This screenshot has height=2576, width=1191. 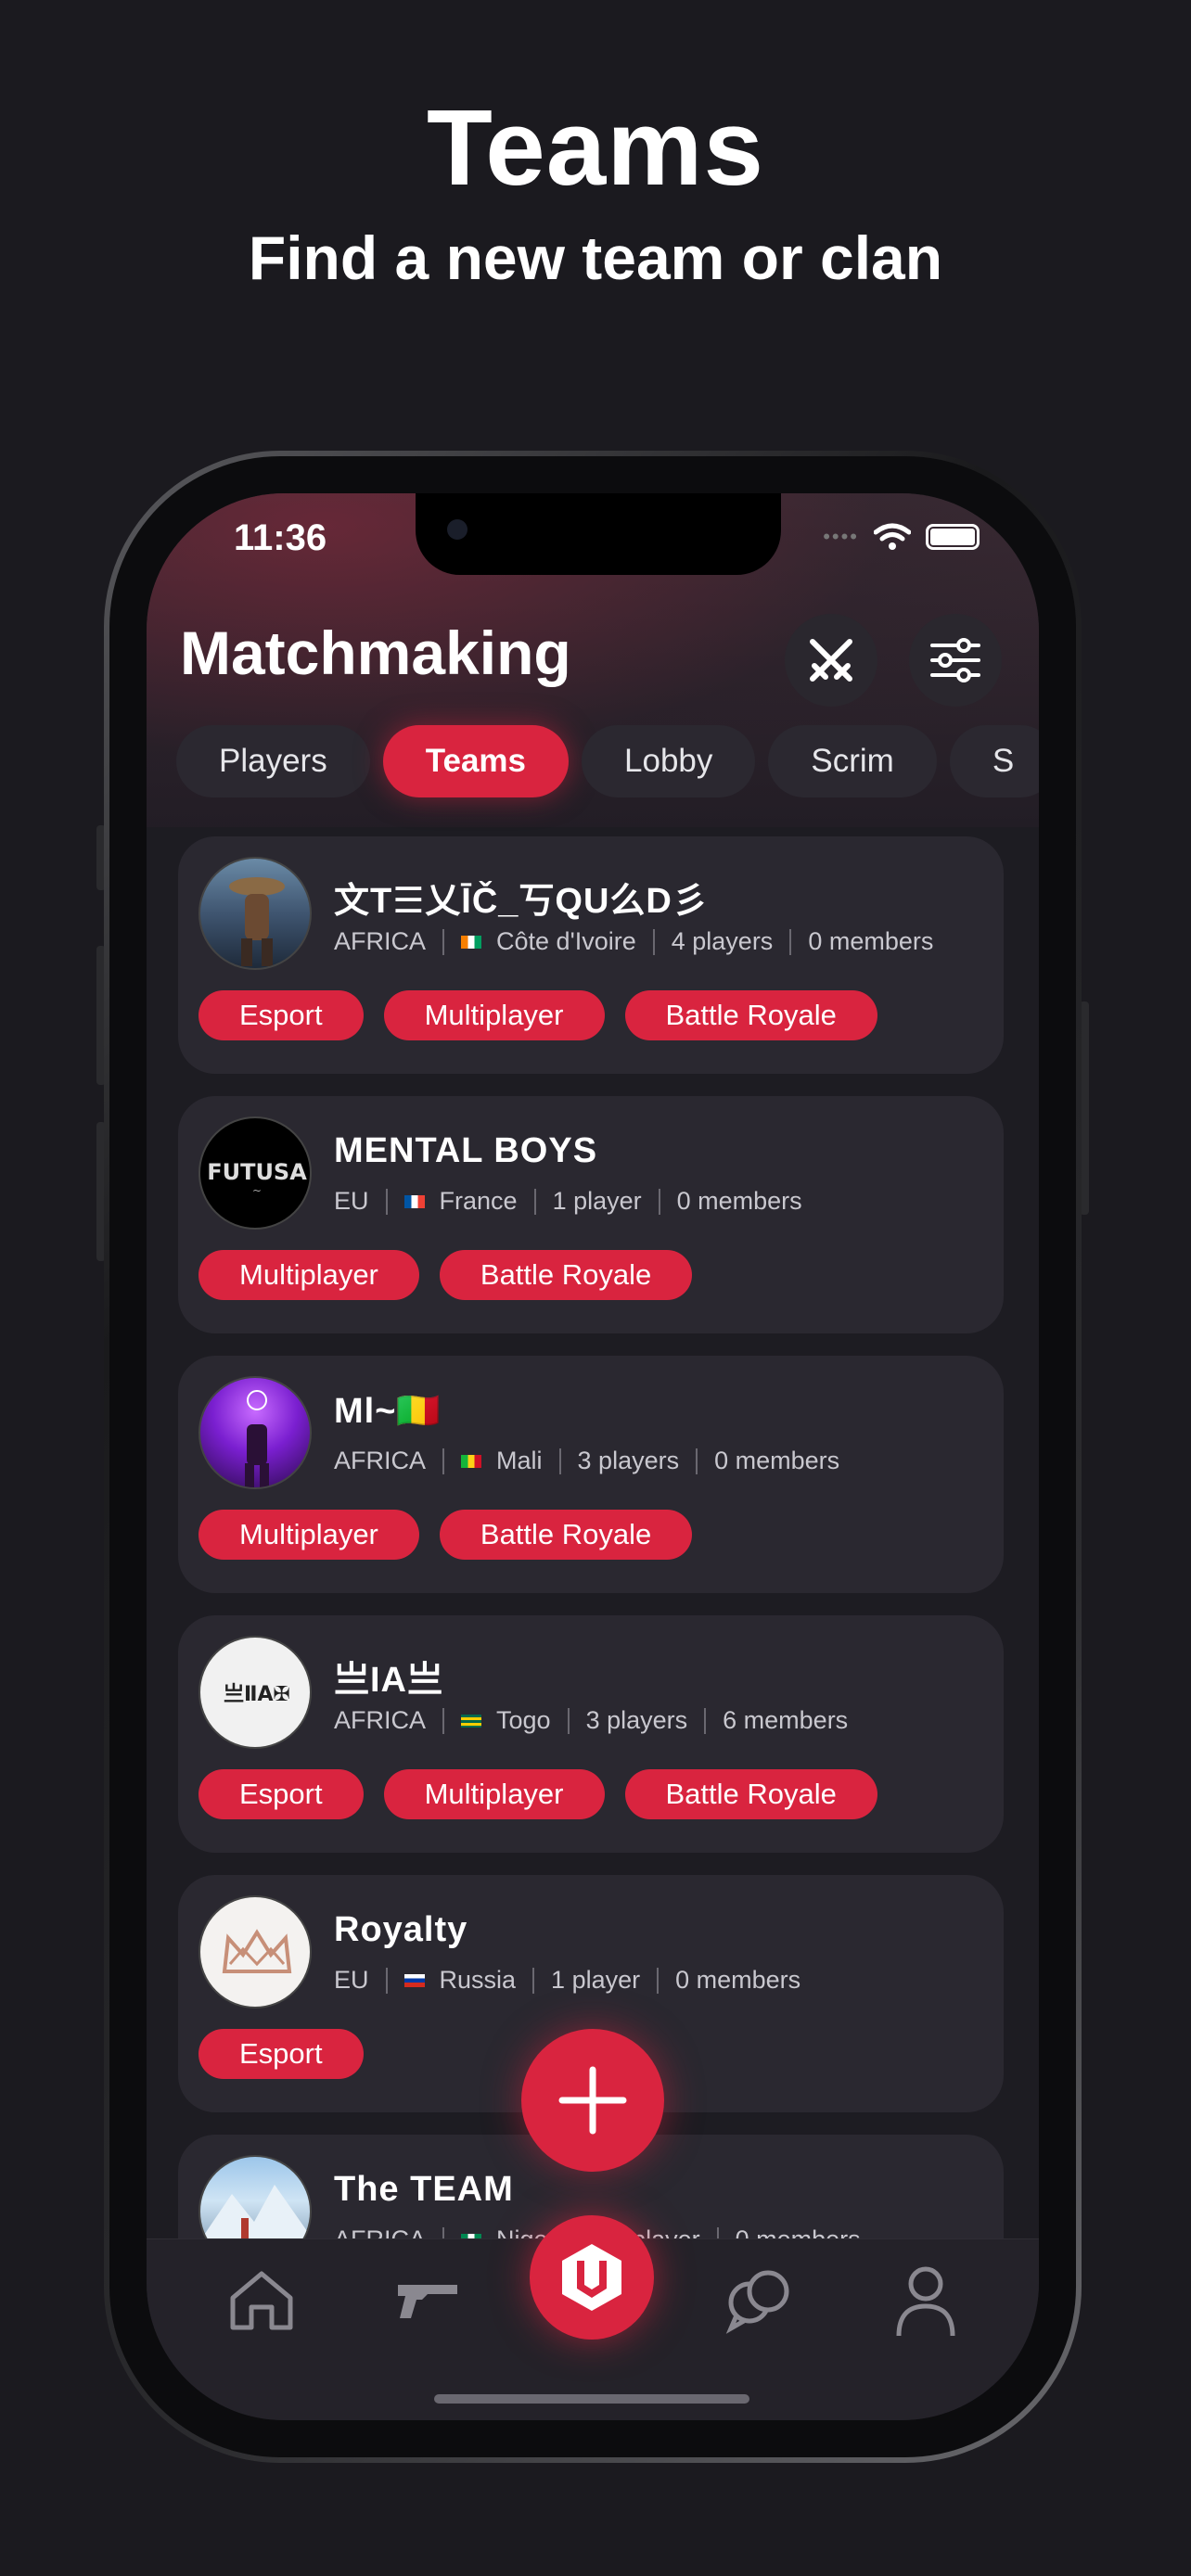 I want to click on svg-text: FUTUSA, so click(x=257, y=1172).